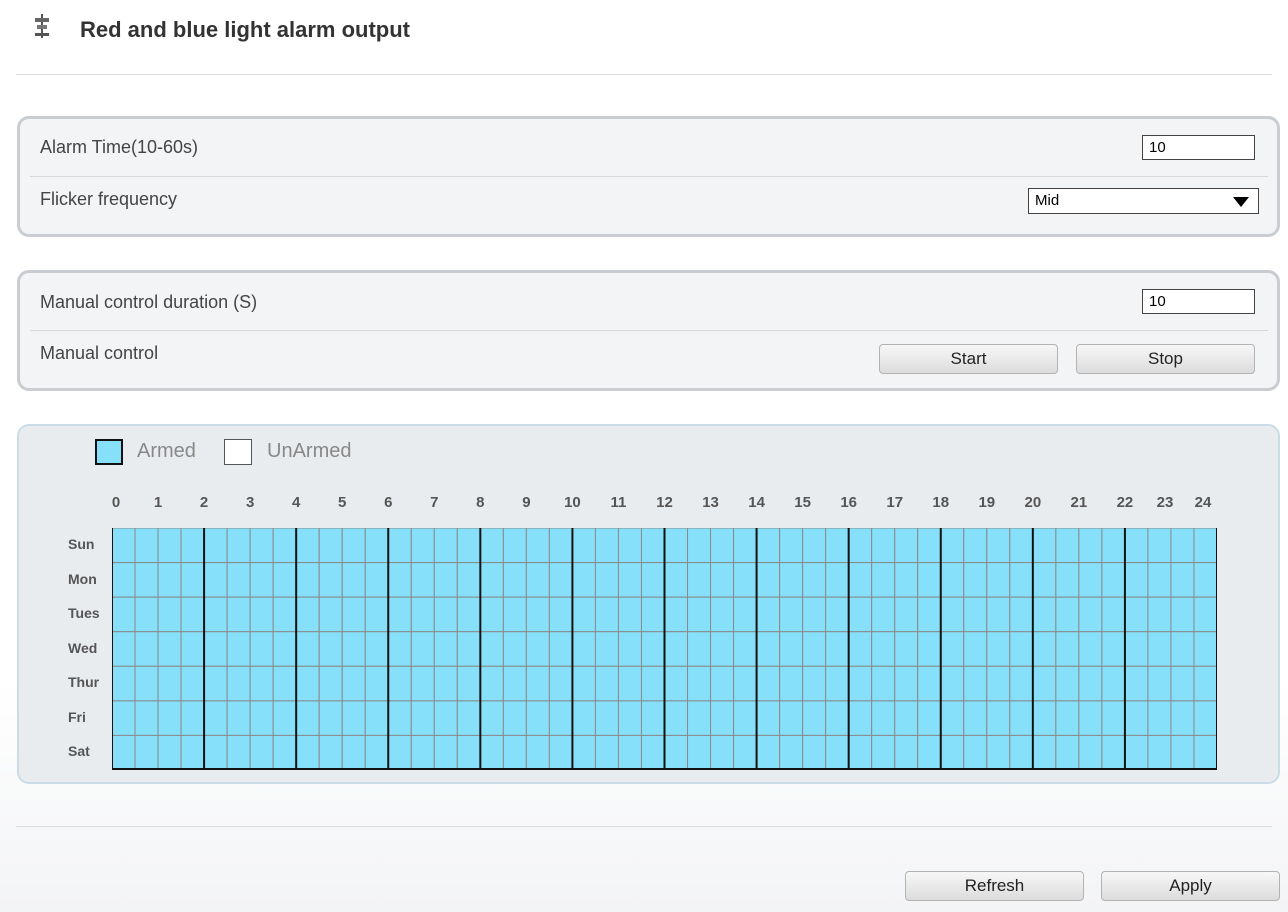  What do you see at coordinates (109, 452) in the screenshot?
I see `armed-legend-swatch` at bounding box center [109, 452].